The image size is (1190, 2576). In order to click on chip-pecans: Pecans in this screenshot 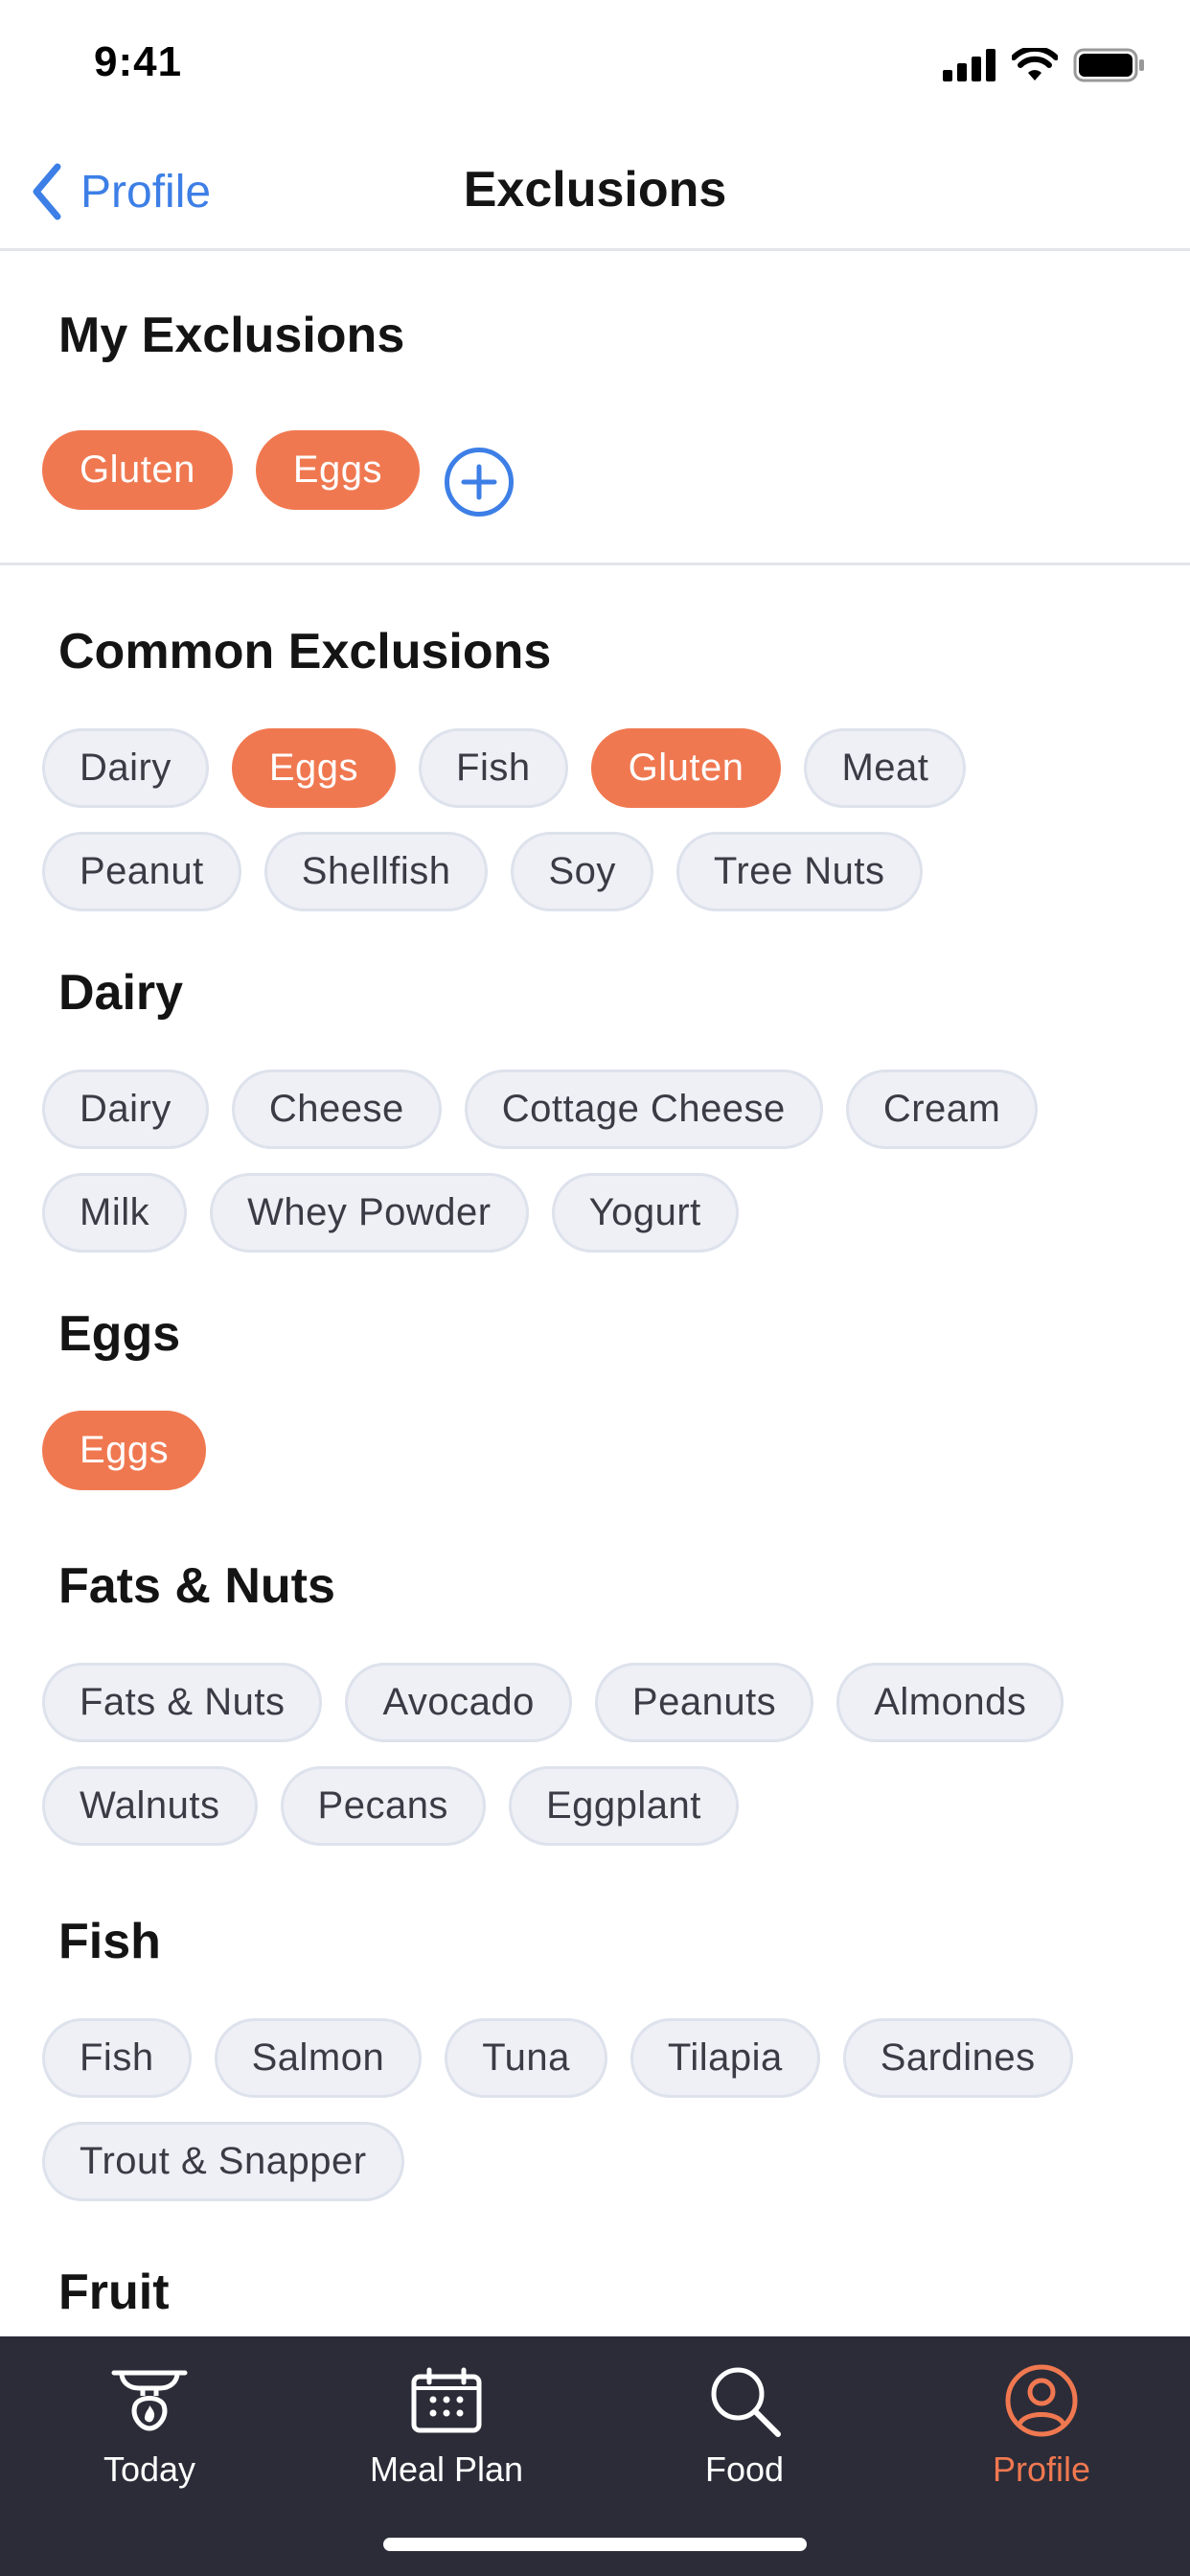, I will do `click(383, 1806)`.